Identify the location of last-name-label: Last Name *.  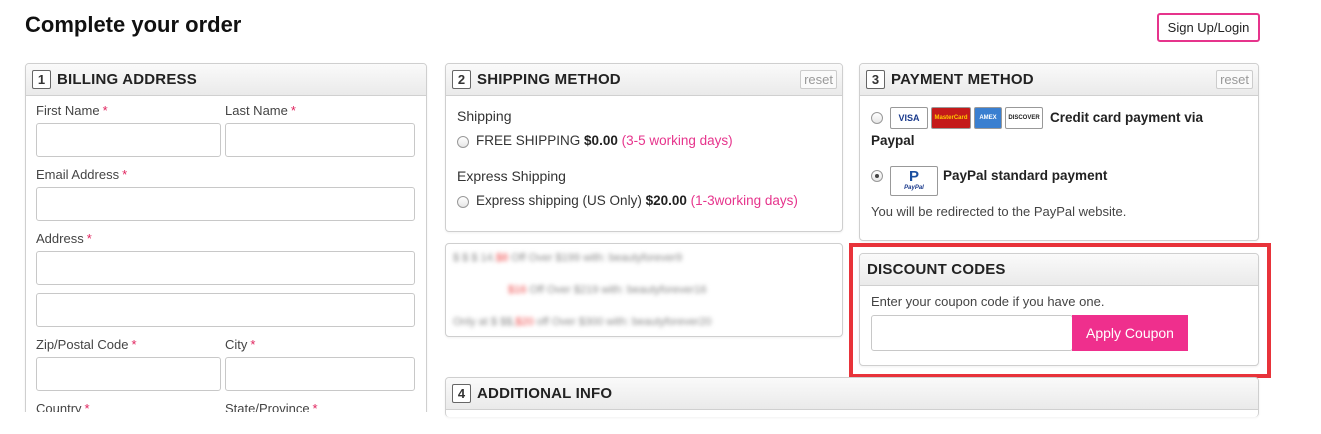
(260, 110).